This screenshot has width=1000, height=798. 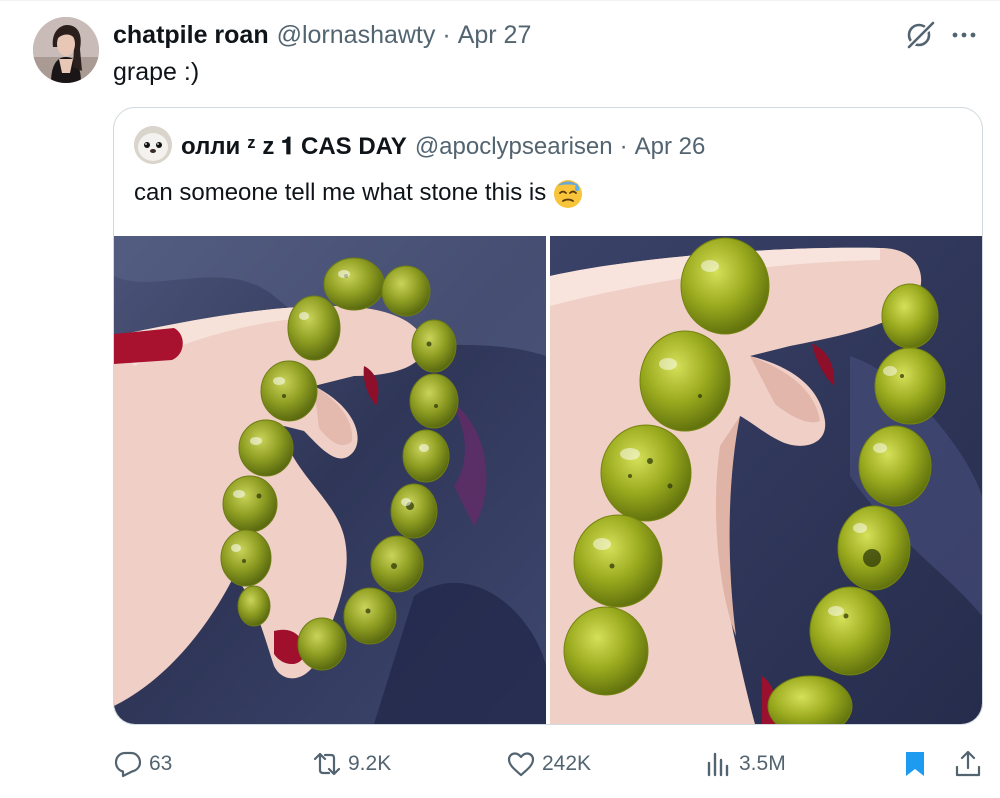 I want to click on seal-avatar-image, so click(x=153, y=145).